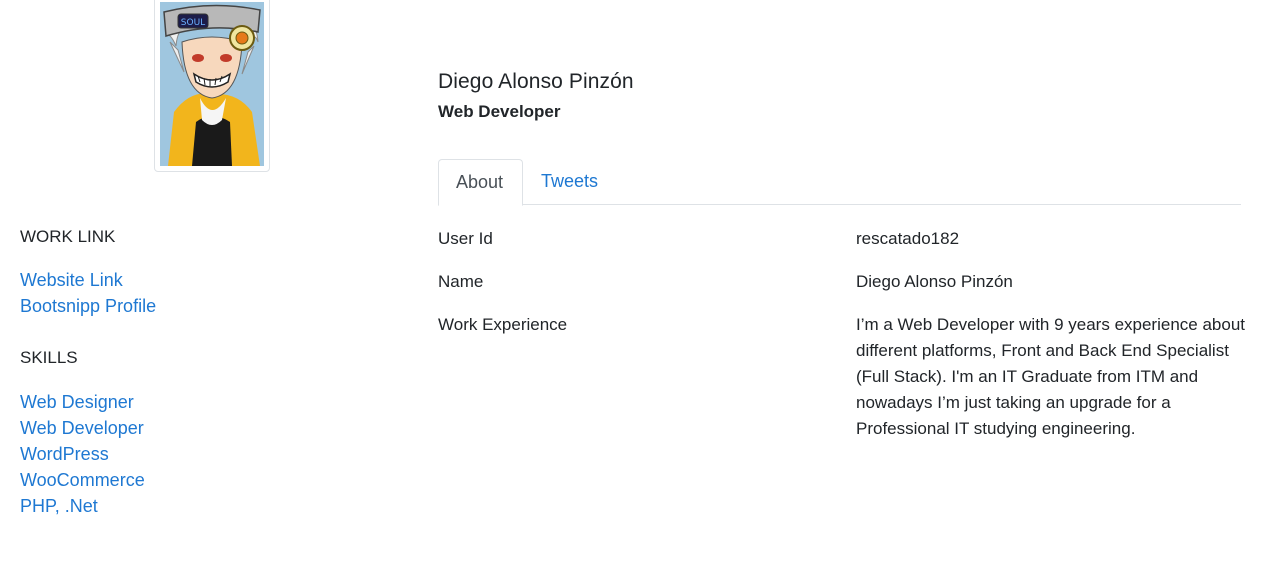  What do you see at coordinates (569, 182) in the screenshot?
I see `tab-tweets: Tweets` at bounding box center [569, 182].